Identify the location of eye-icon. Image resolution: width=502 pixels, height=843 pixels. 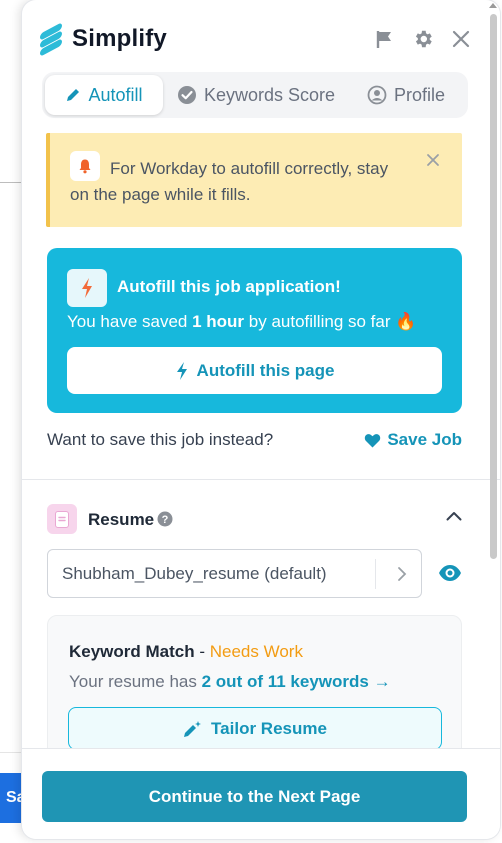
(450, 573).